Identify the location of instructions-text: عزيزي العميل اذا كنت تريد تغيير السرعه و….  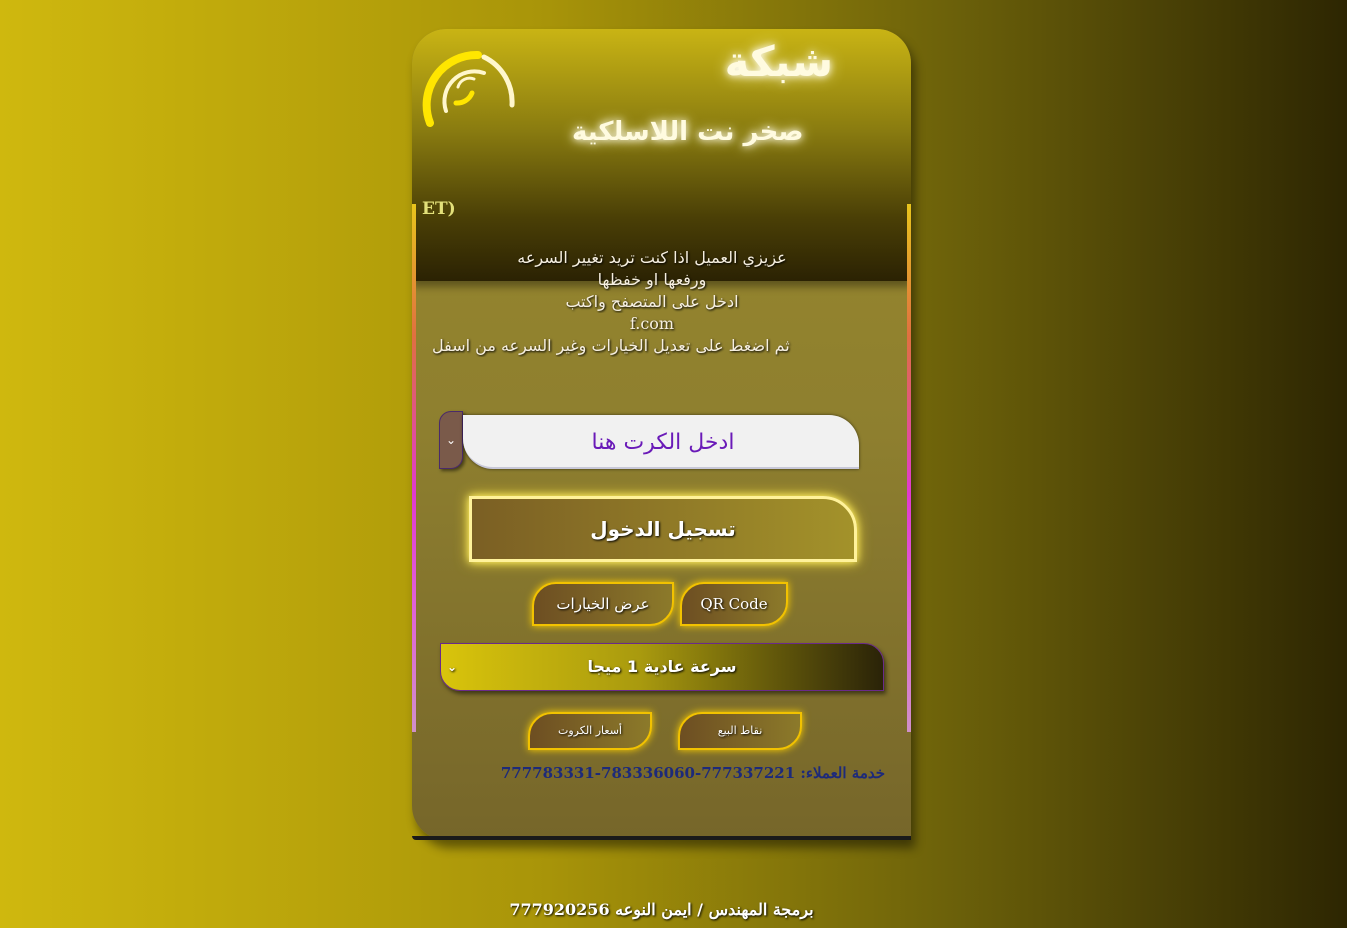
(652, 302).